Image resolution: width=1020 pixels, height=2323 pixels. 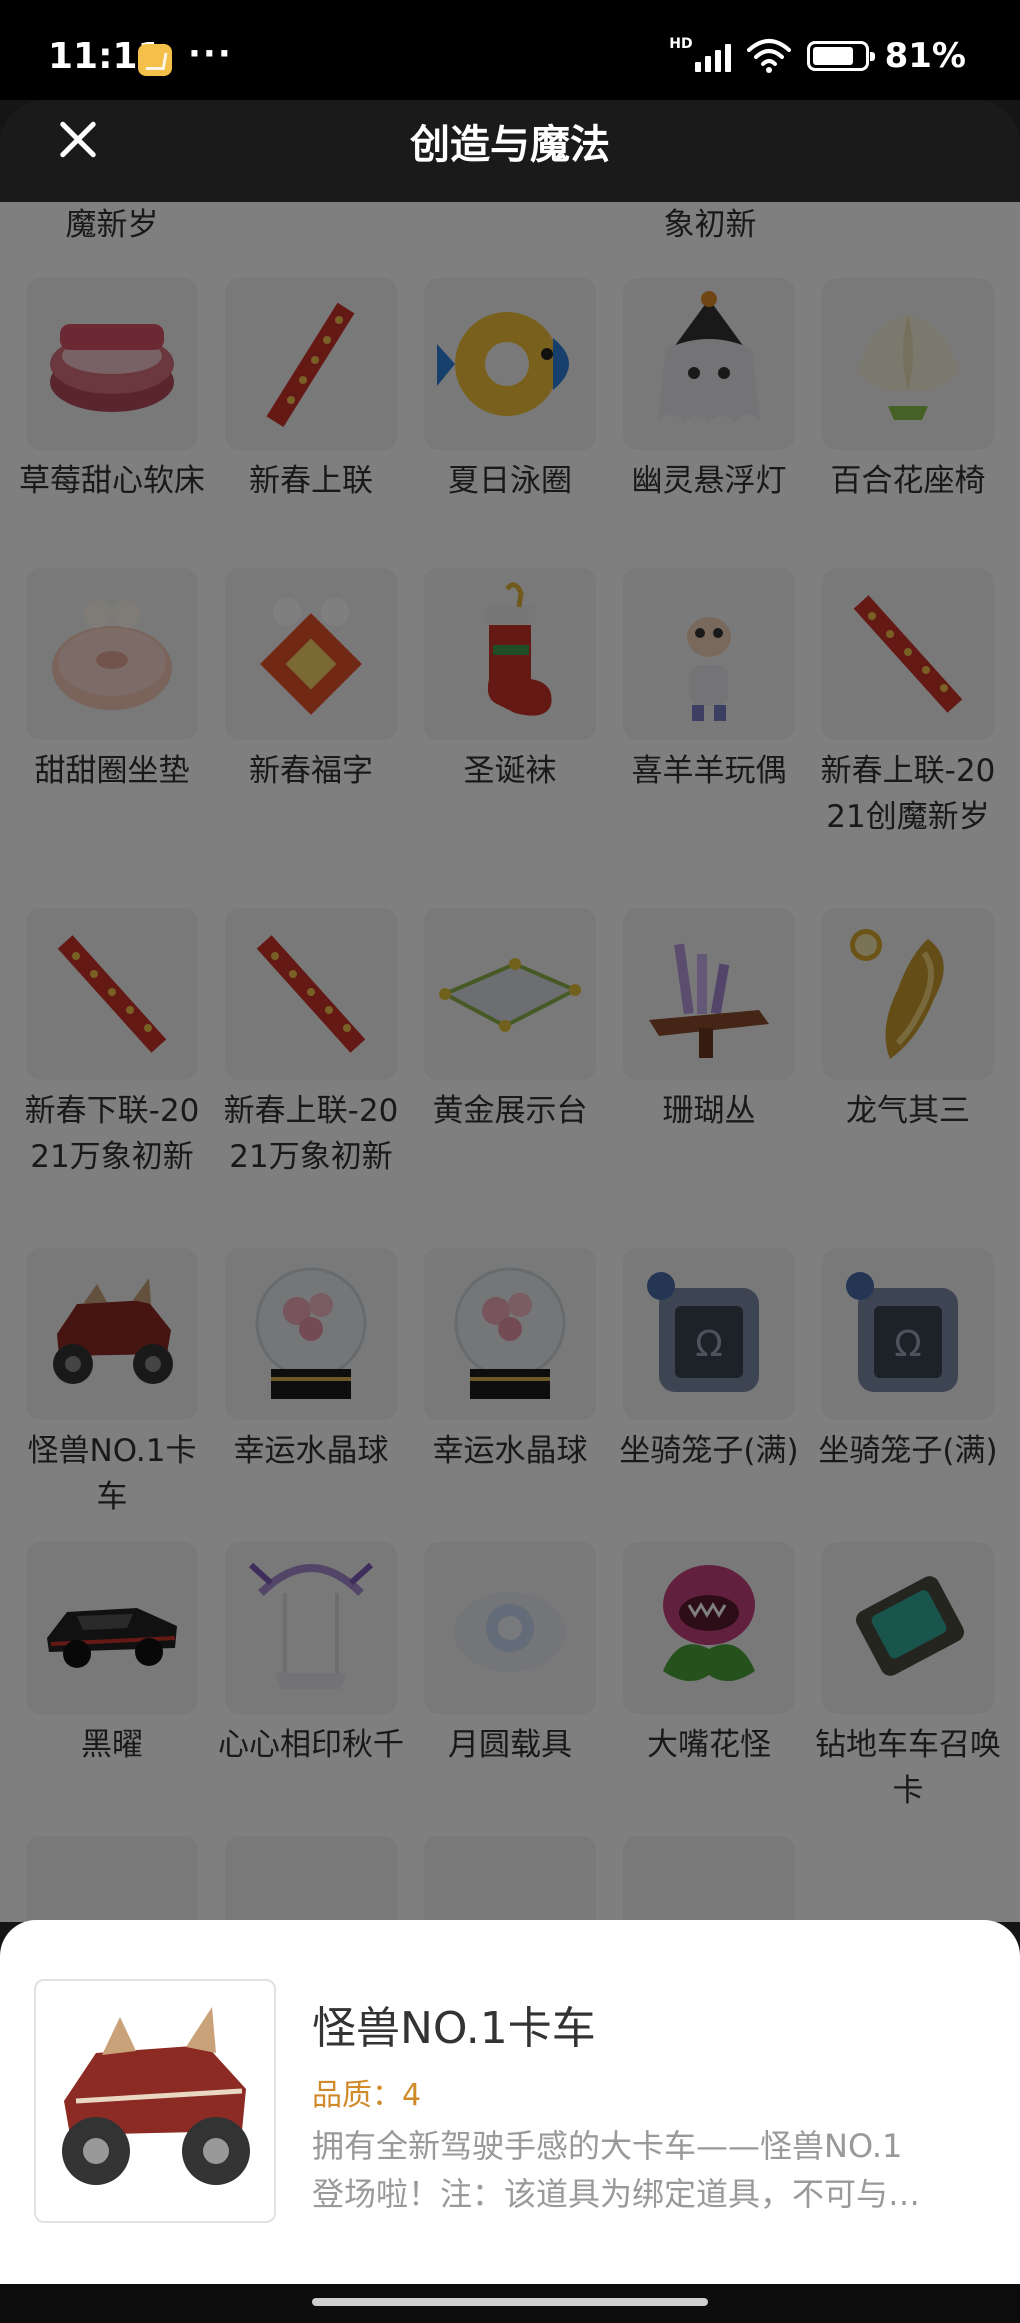 I want to click on item-name: 大嘴花怪, so click(x=709, y=1745).